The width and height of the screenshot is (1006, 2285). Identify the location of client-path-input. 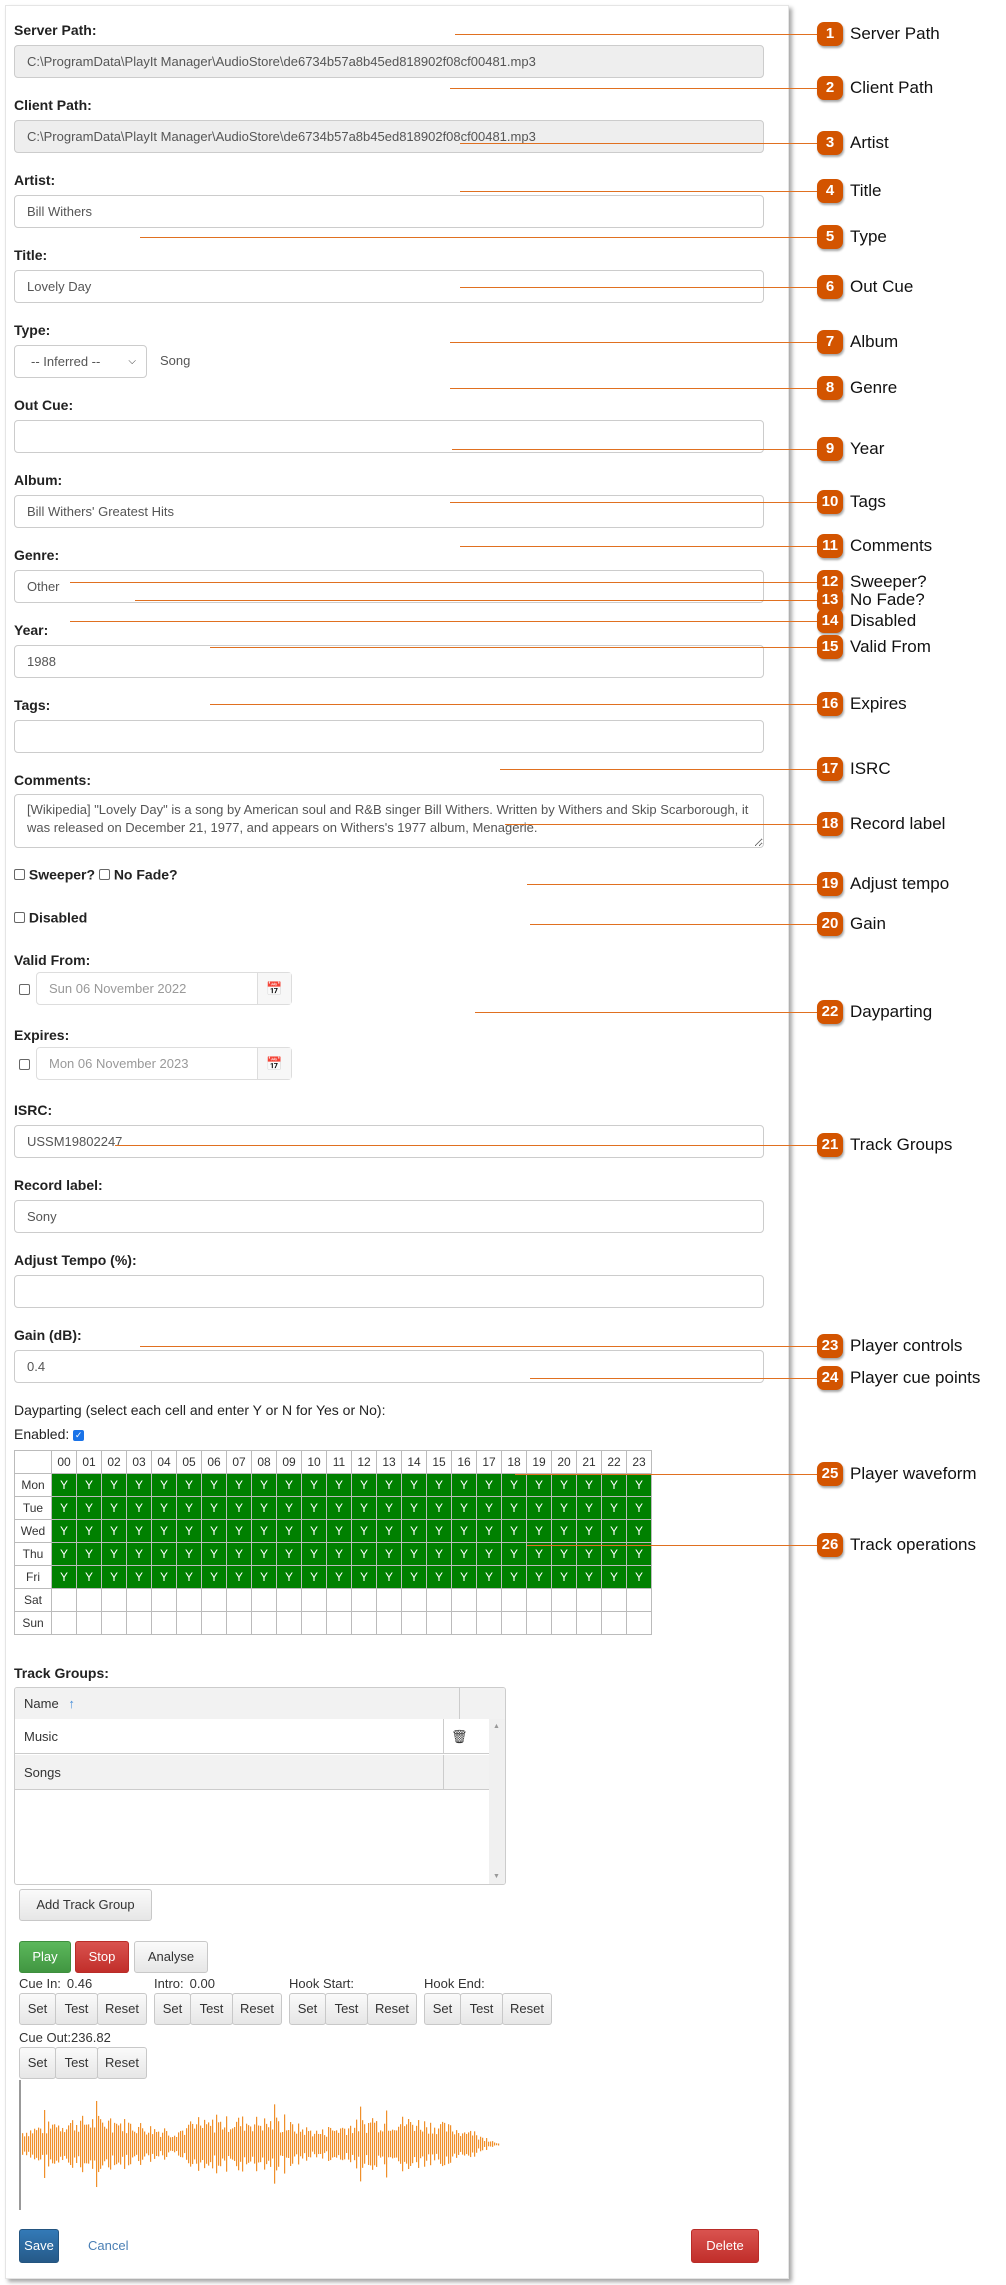
(389, 136).